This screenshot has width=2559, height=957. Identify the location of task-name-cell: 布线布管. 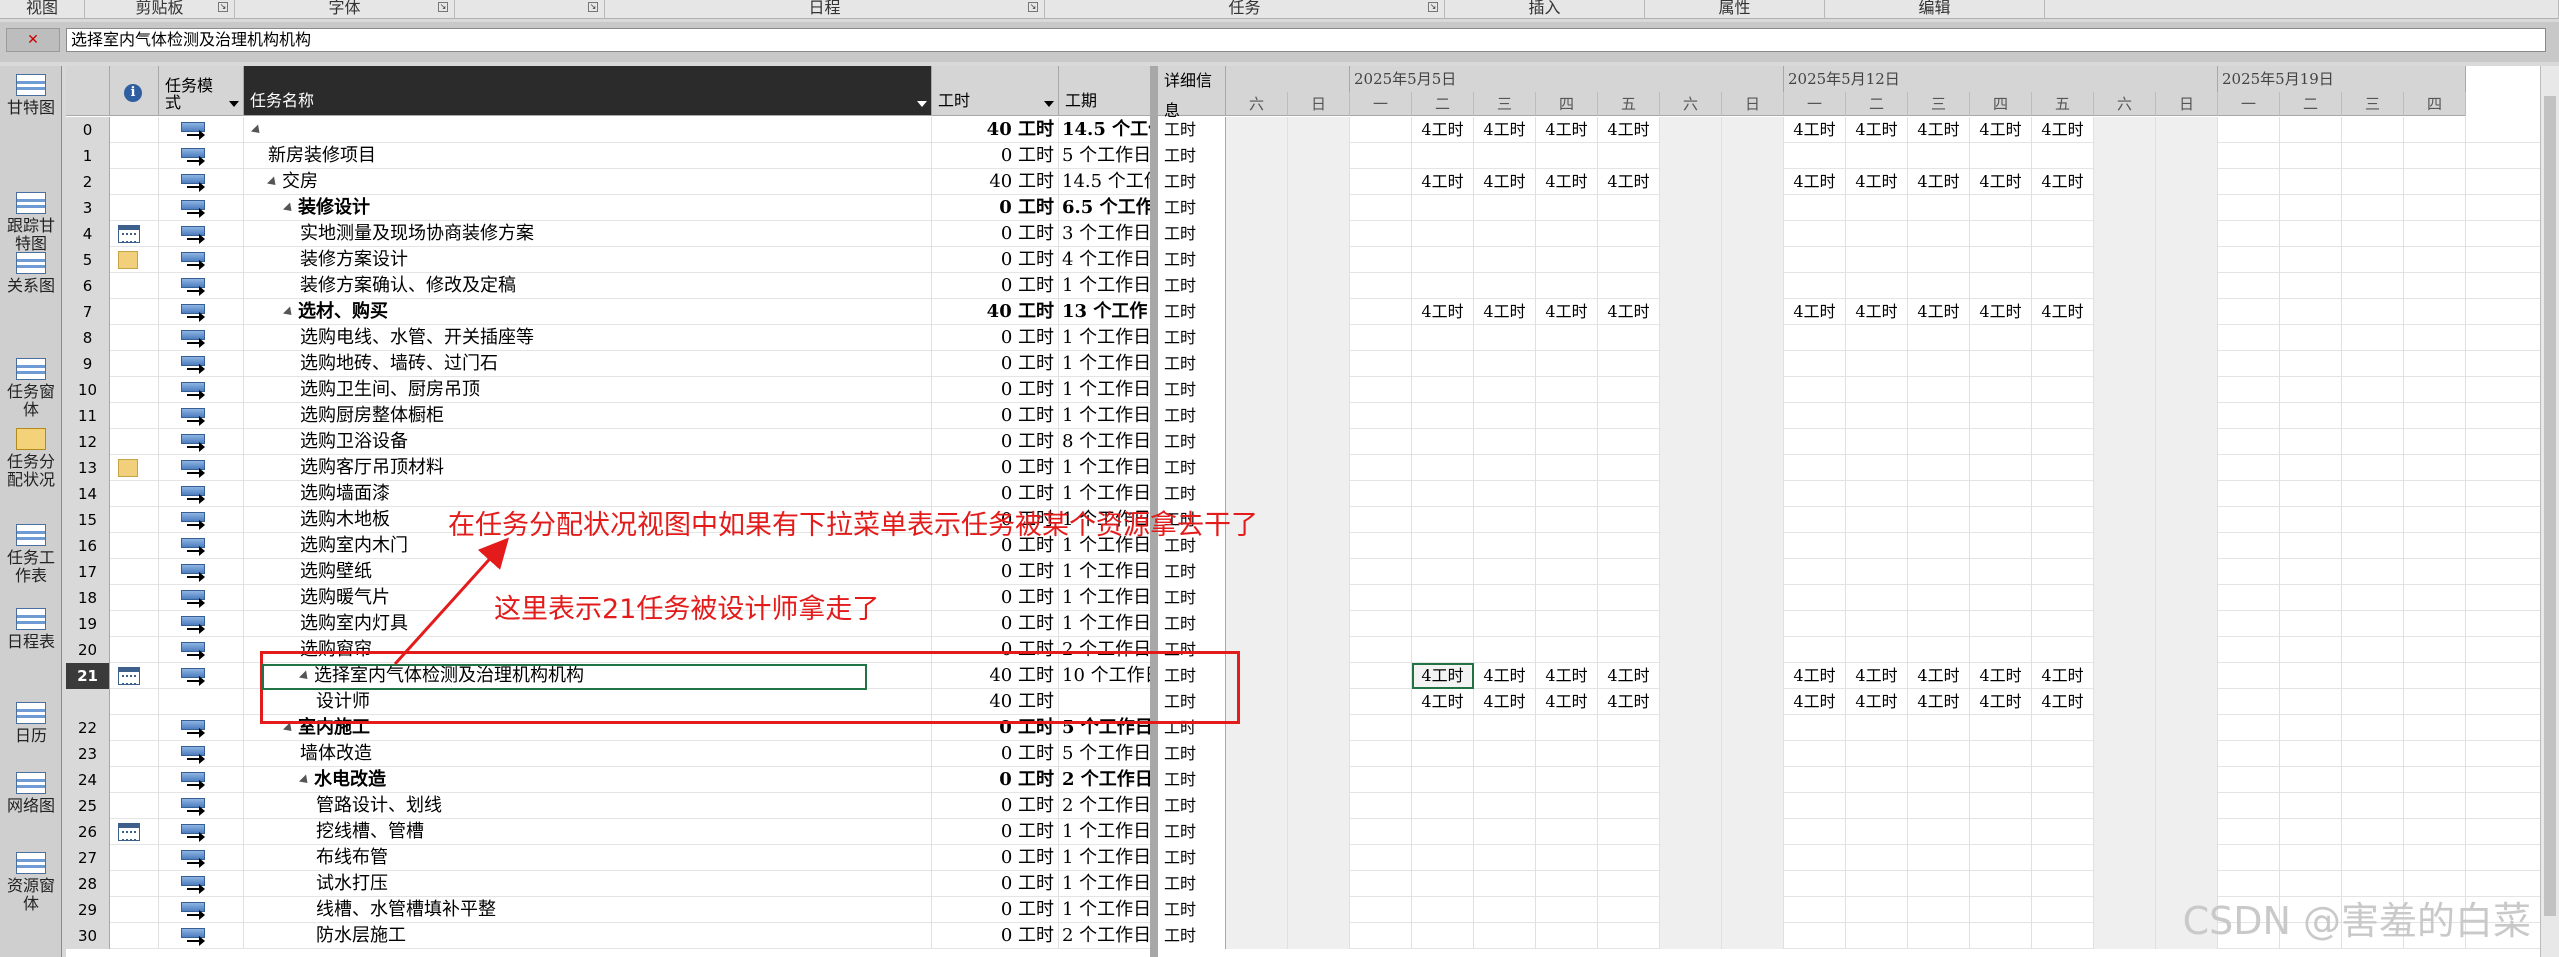
(588, 858).